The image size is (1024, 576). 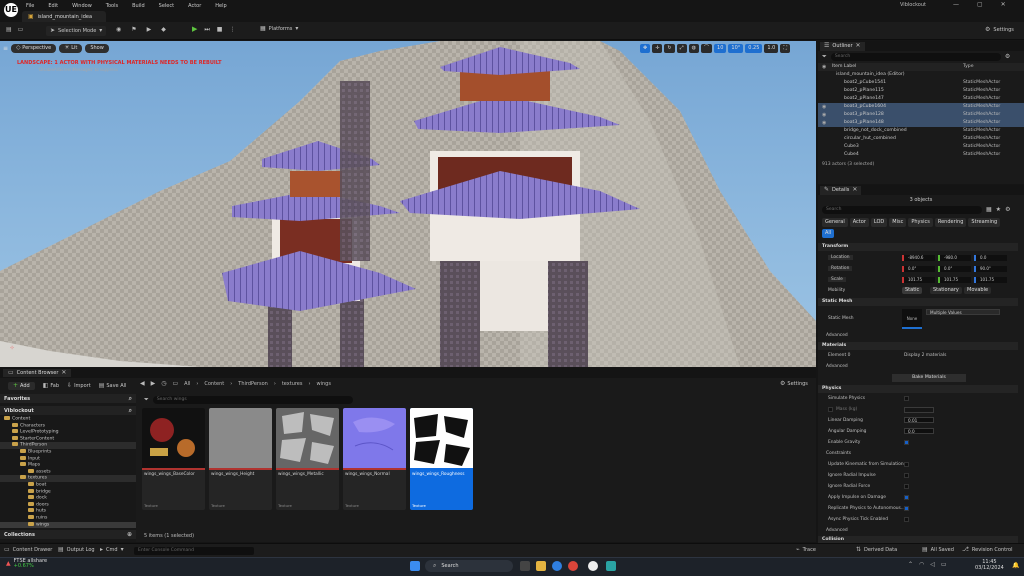 What do you see at coordinates (946, 290) in the screenshot?
I see `mobility-stationary: Stationary` at bounding box center [946, 290].